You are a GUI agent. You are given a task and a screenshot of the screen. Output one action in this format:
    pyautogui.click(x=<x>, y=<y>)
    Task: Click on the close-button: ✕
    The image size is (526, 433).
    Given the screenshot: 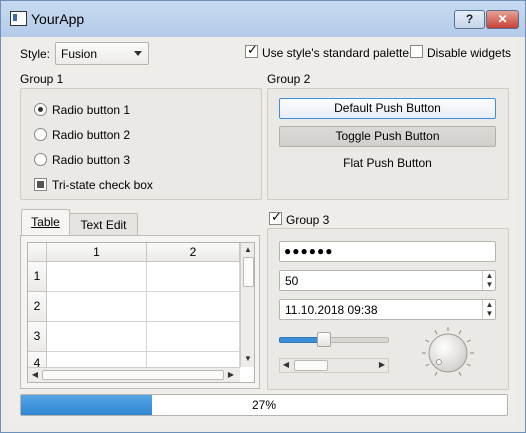 What is the action you would take?
    pyautogui.click(x=502, y=19)
    